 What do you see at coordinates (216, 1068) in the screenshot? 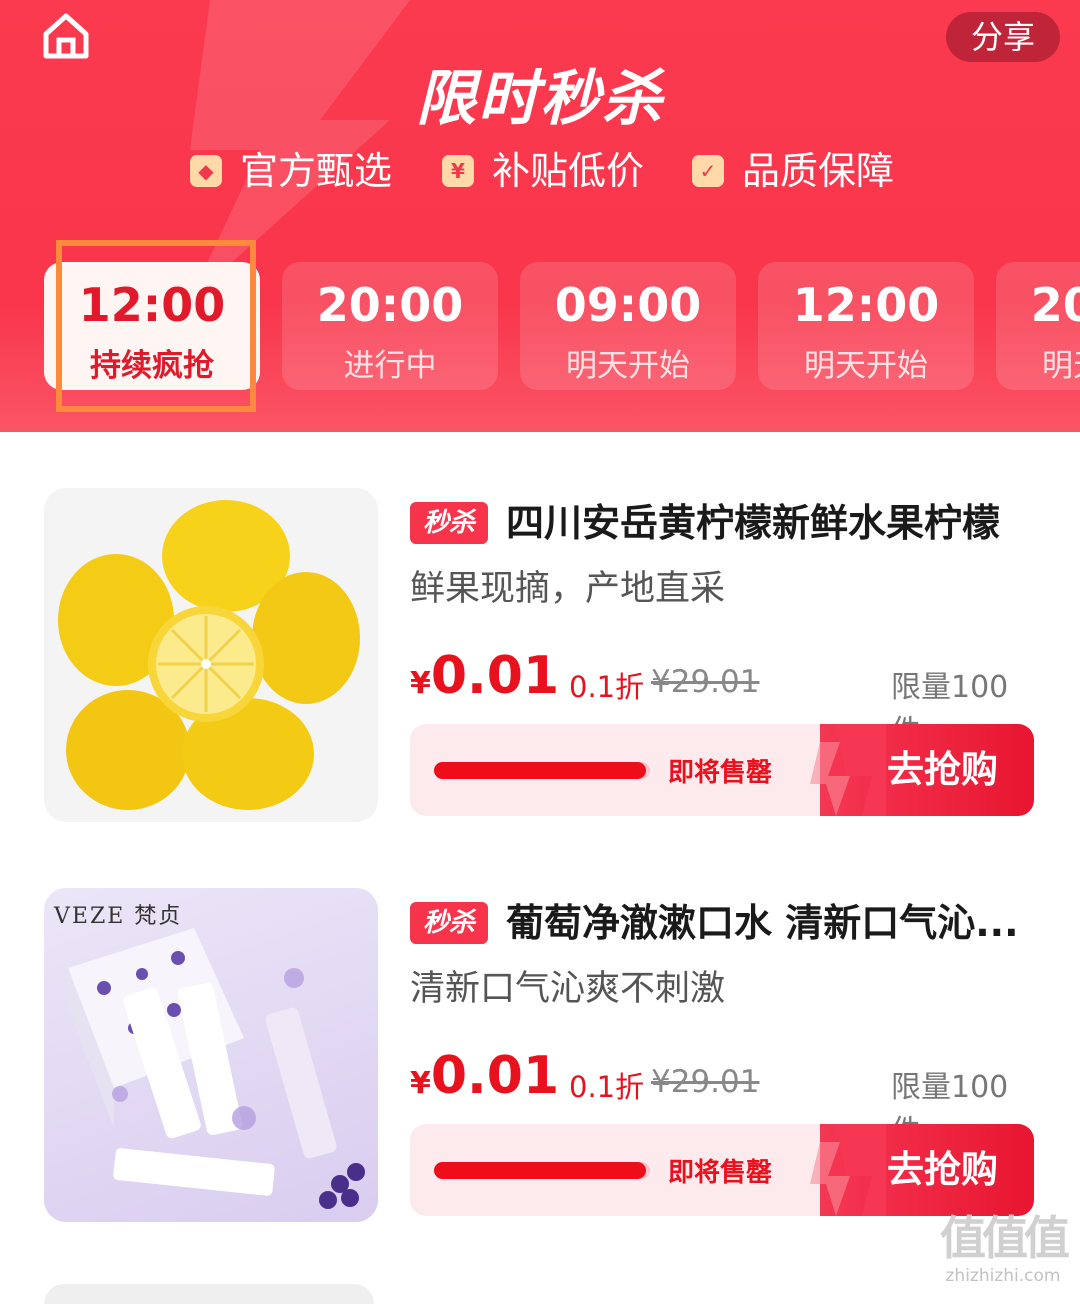
I see `mouthwash-illustration-icon` at bounding box center [216, 1068].